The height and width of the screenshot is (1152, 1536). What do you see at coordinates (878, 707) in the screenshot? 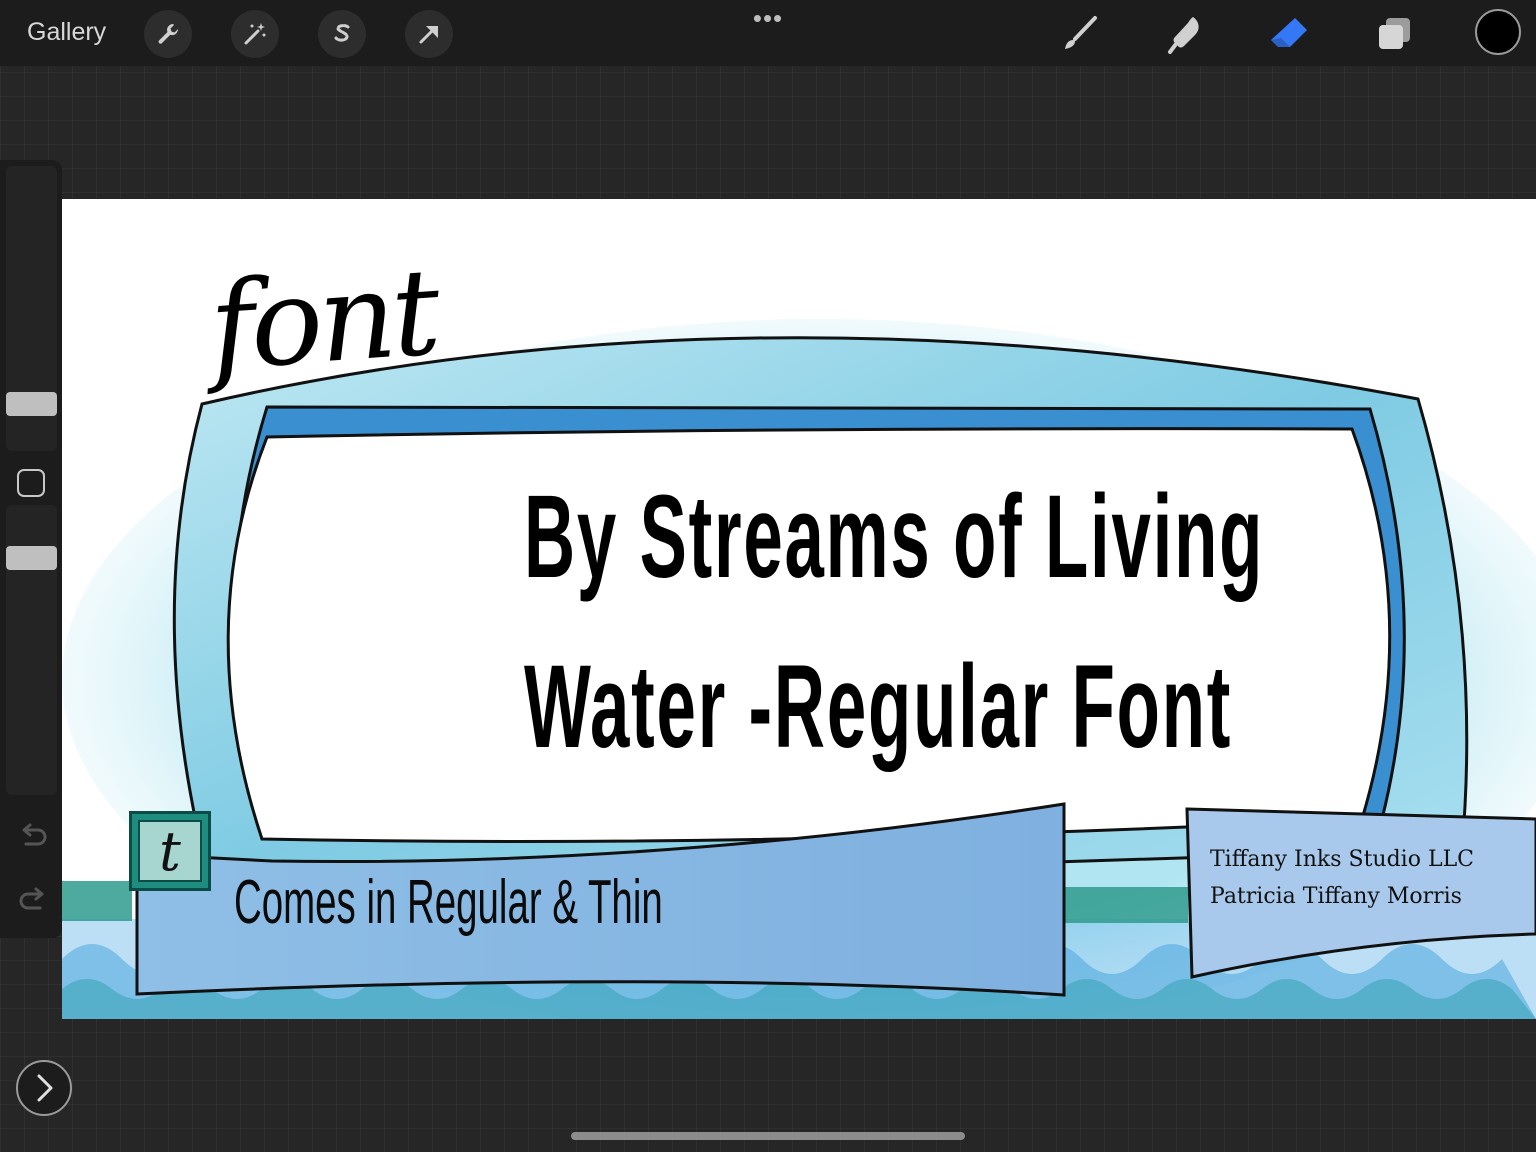
I see `headline-line-2: Water -Regular Font` at bounding box center [878, 707].